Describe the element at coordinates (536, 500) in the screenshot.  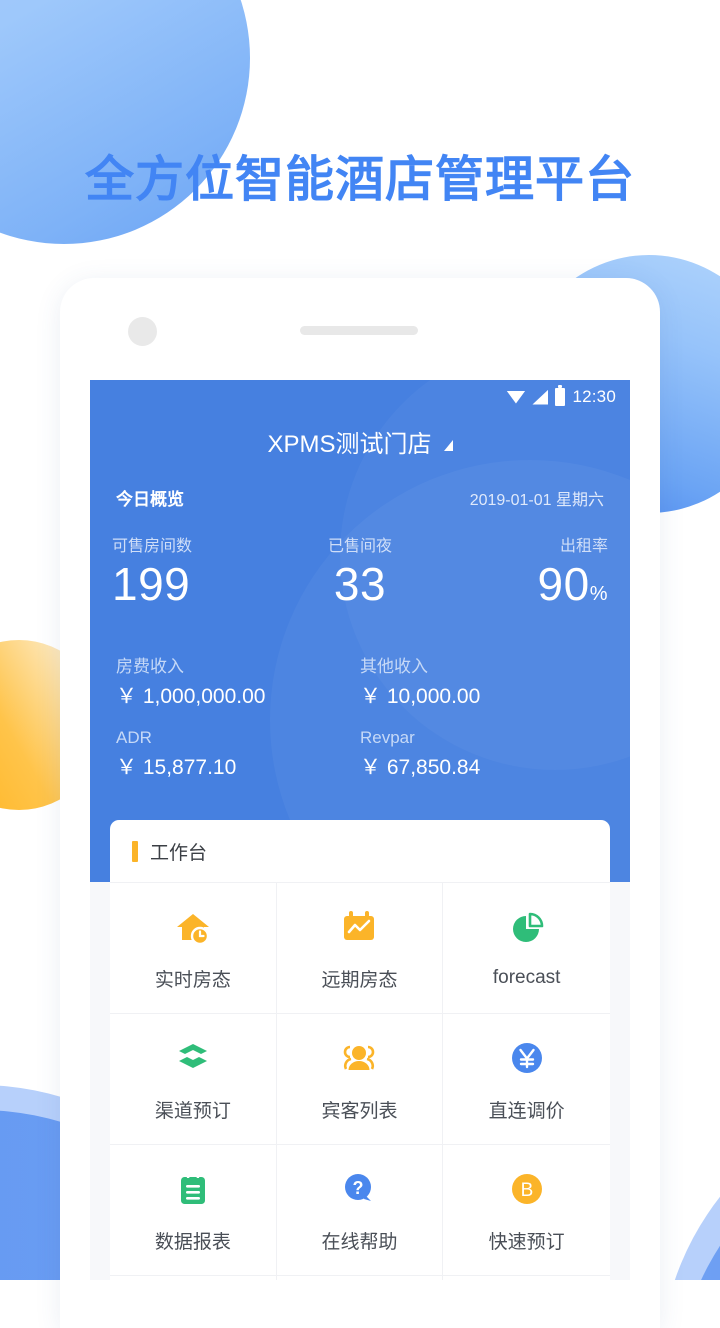
I see `overview-date: 2019-01-01 星期六` at that location.